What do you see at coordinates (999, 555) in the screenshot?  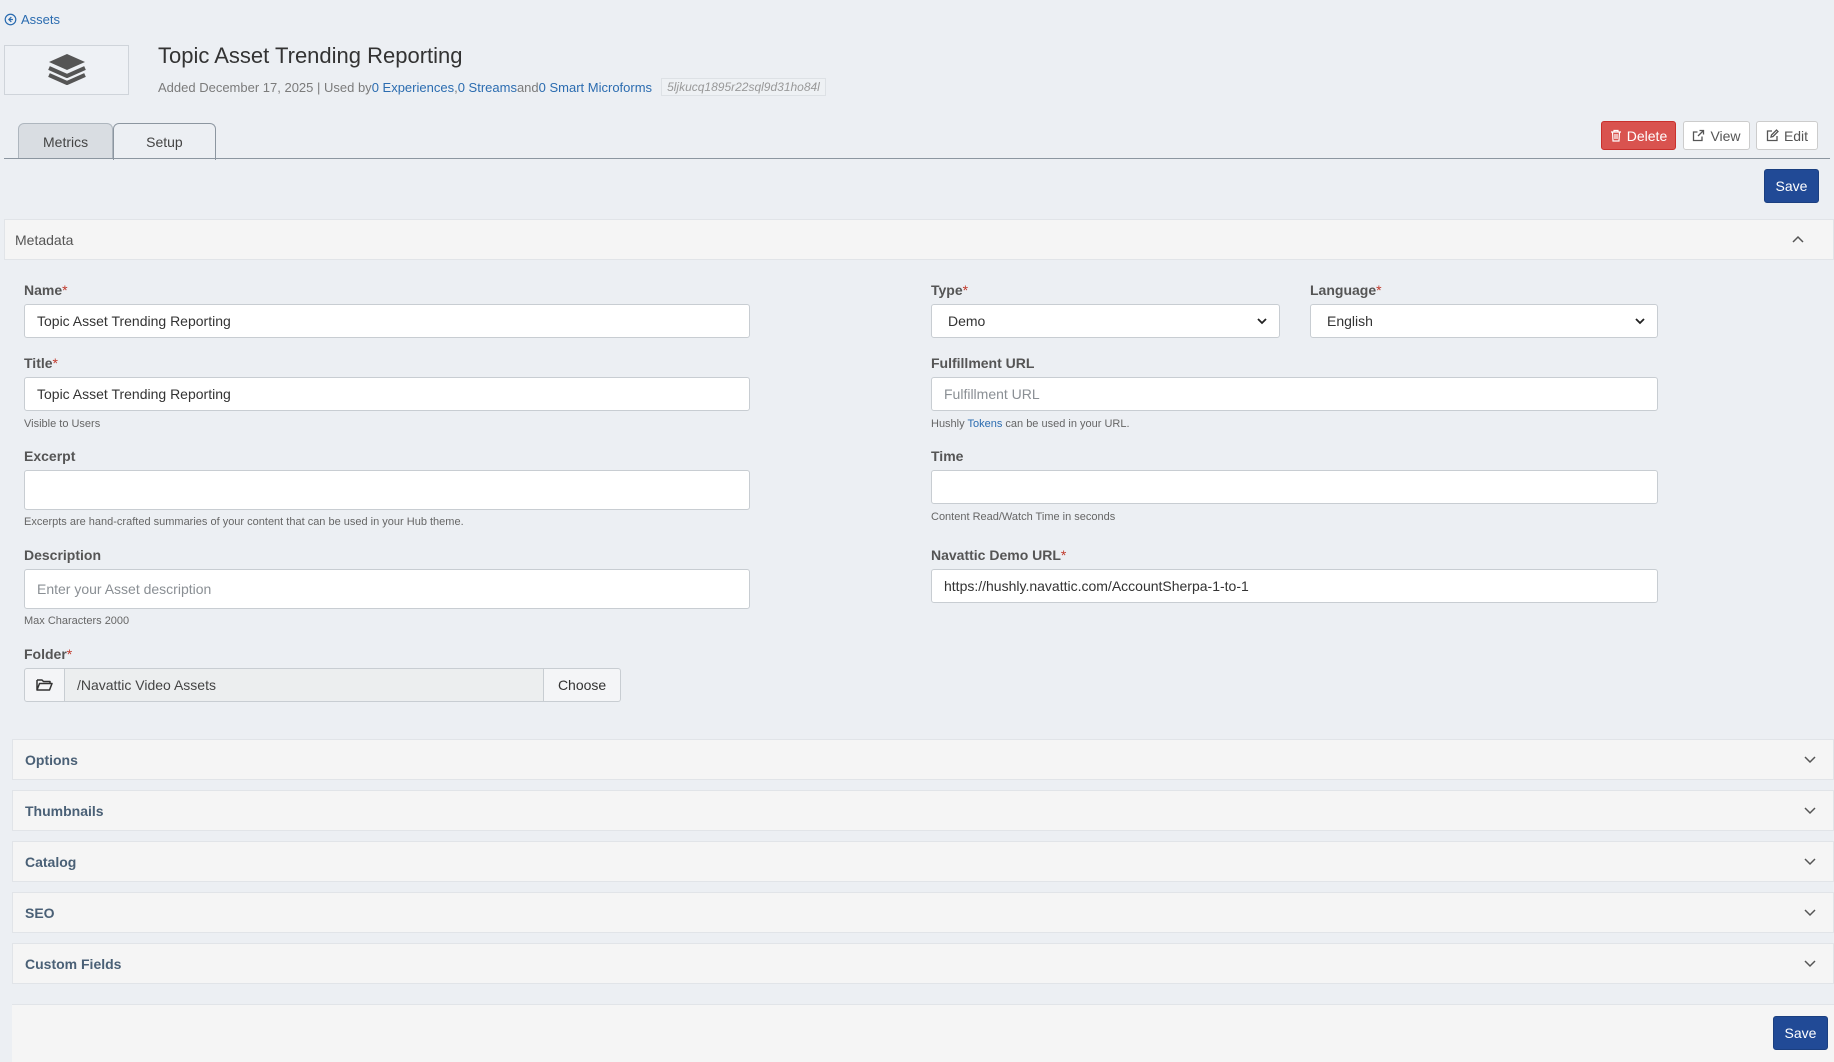 I see `navattic-url-label: Navattic Demo URL*` at bounding box center [999, 555].